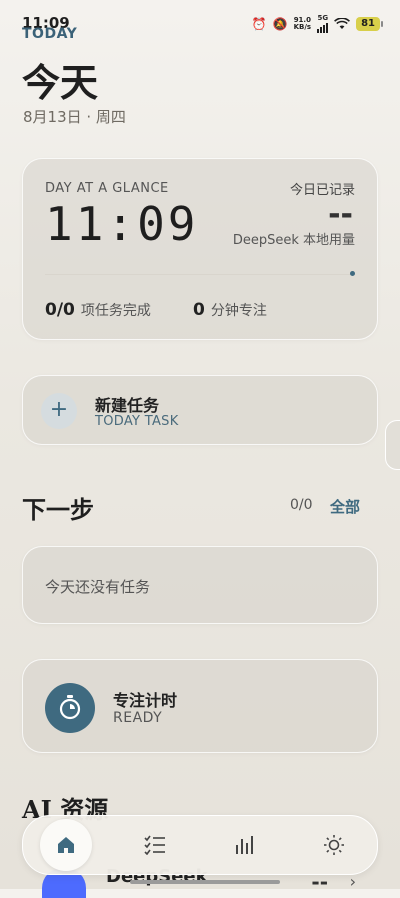 This screenshot has height=898, width=400. Describe the element at coordinates (107, 188) in the screenshot. I see `glance-label: DAY AT A GLANCE` at that location.